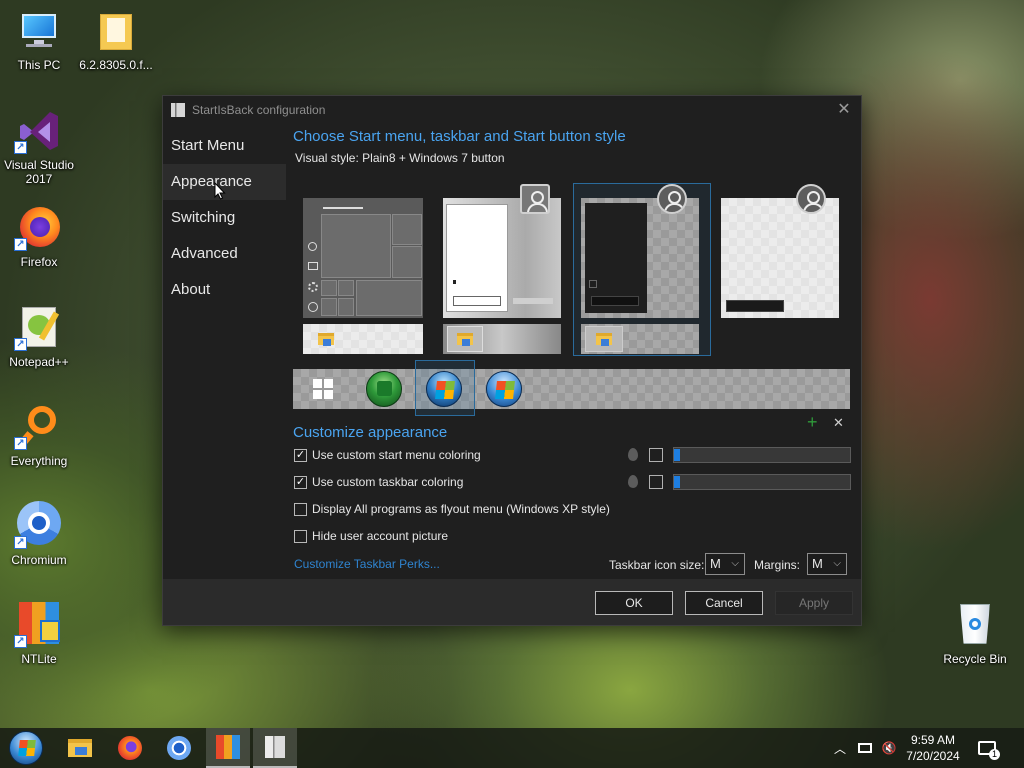 This screenshot has height=768, width=1024. I want to click on volume-muted-icon: 🔇, so click(889, 748).